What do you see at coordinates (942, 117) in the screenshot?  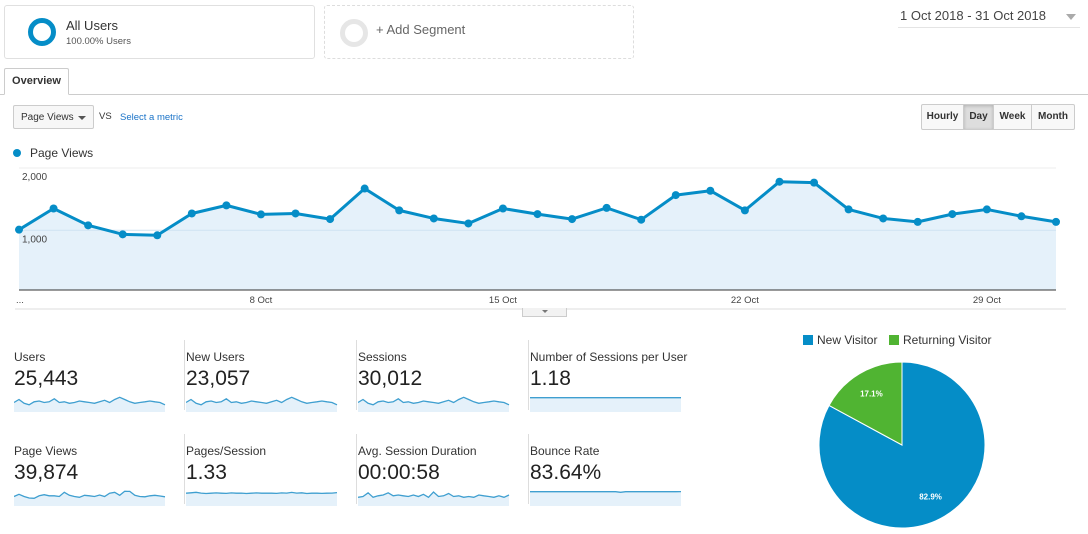 I see `granularity-hourly-button: Hourly` at bounding box center [942, 117].